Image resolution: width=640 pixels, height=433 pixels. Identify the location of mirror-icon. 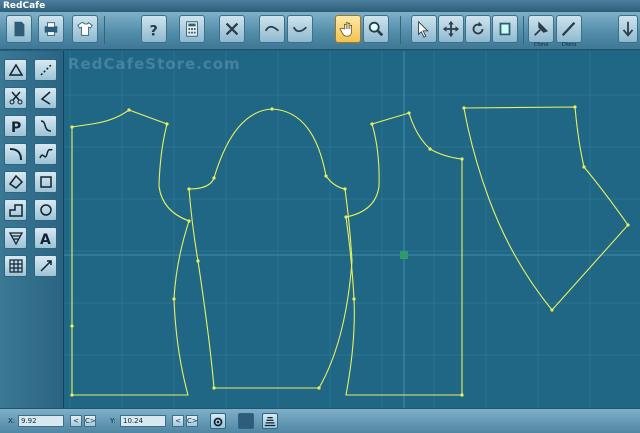
(505, 29).